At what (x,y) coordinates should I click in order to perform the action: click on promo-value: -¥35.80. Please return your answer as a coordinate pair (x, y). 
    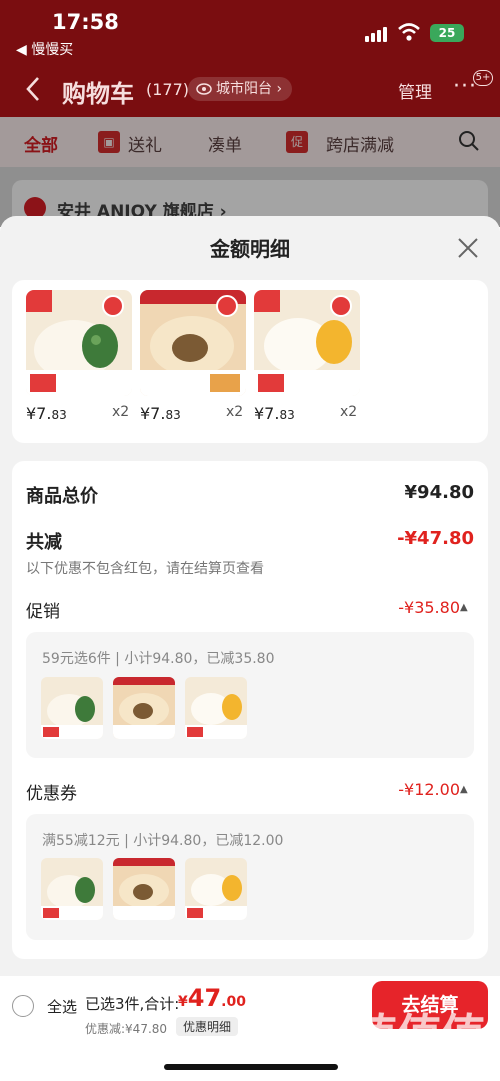
    Looking at the image, I should click on (429, 607).